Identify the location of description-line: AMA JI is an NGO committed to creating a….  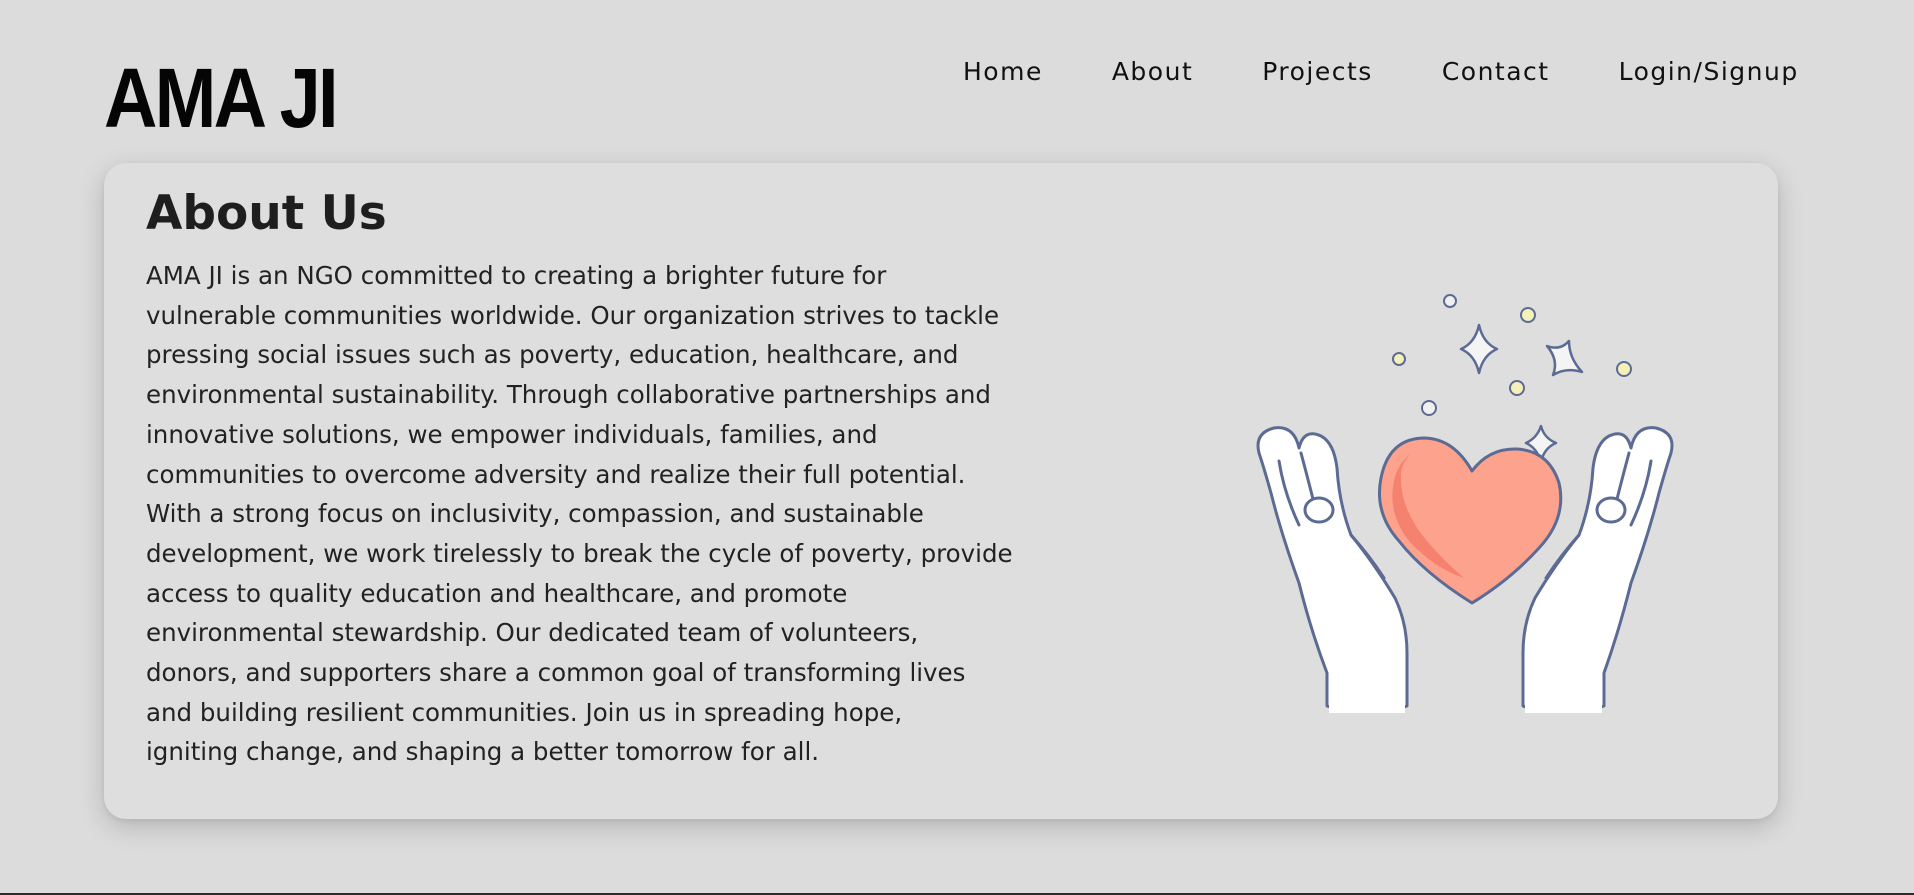
(516, 275).